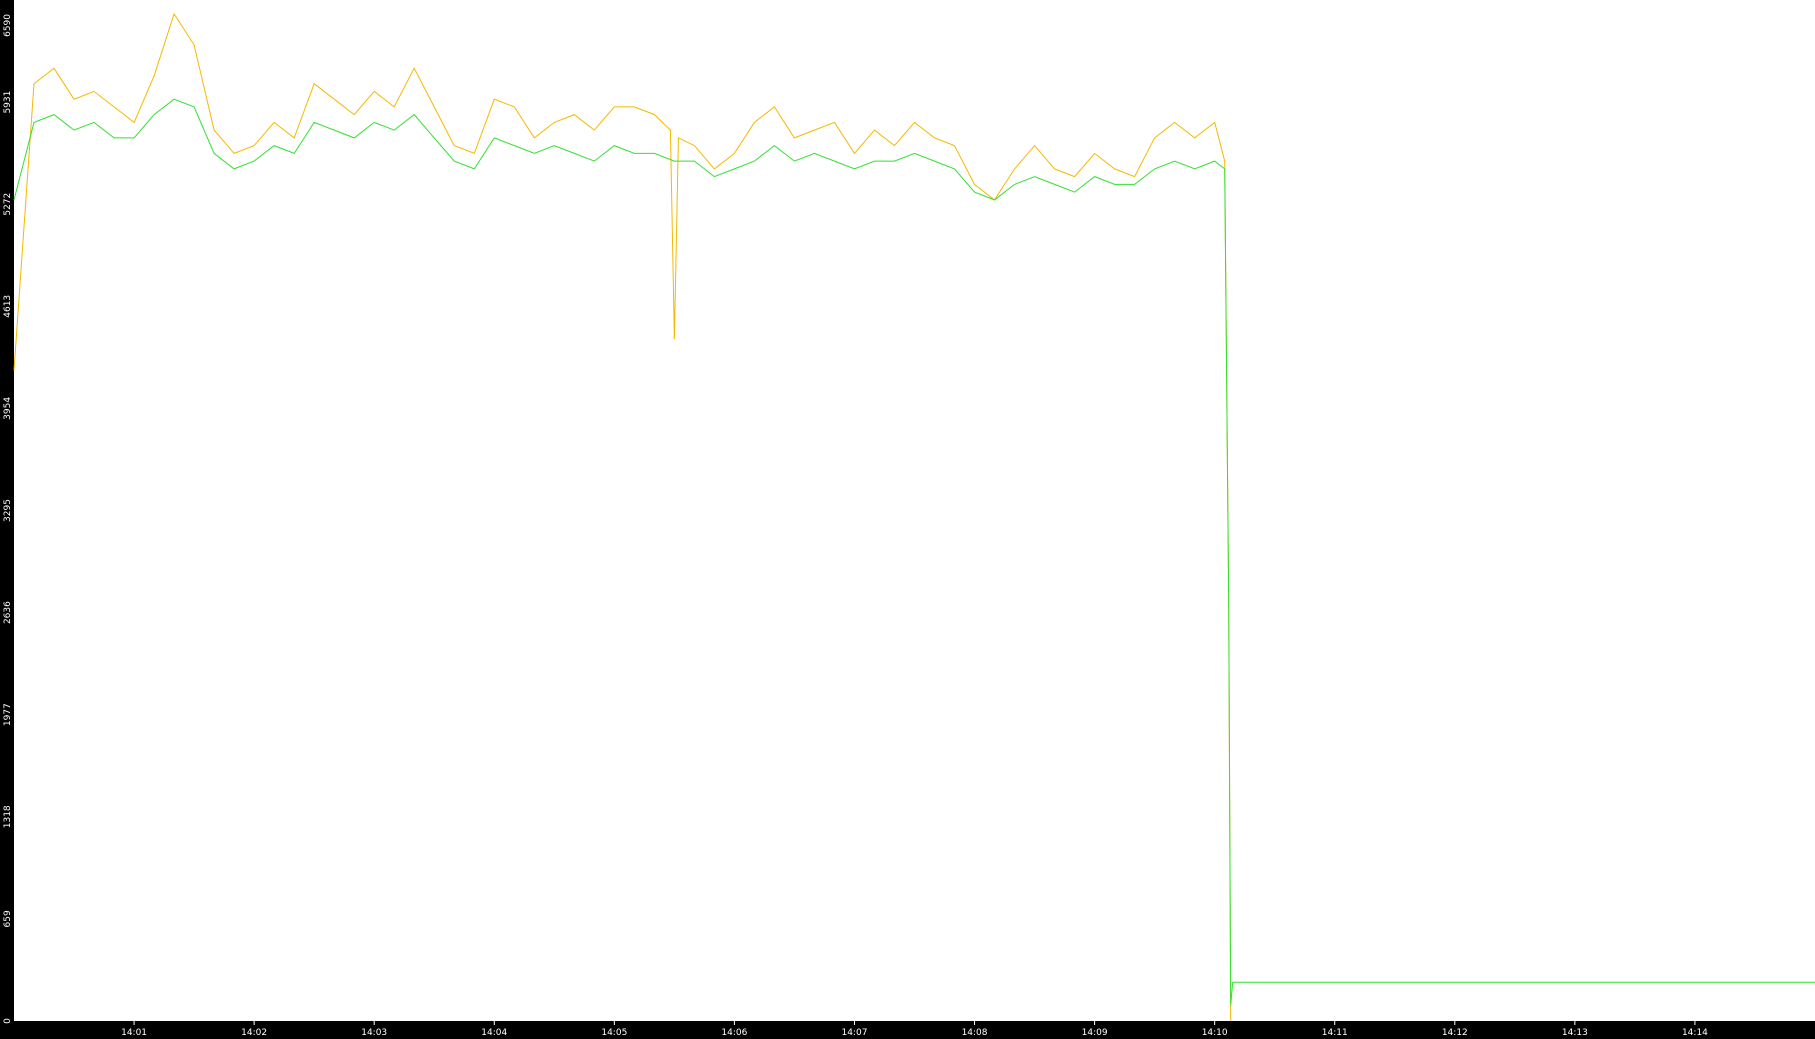  Describe the element at coordinates (254, 1033) in the screenshot. I see `x-tick-label: 14:02` at that location.